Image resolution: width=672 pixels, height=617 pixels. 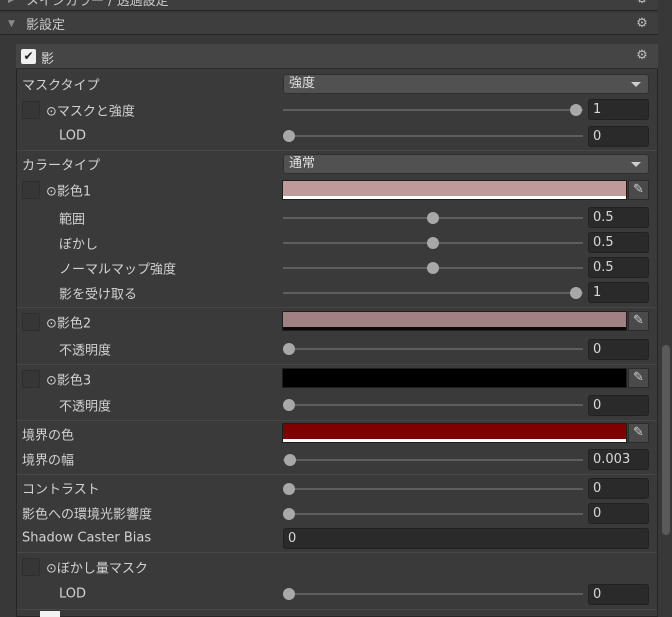 What do you see at coordinates (87, 515) in the screenshot?
I see `env-light-label: 影色への環境光影響度` at bounding box center [87, 515].